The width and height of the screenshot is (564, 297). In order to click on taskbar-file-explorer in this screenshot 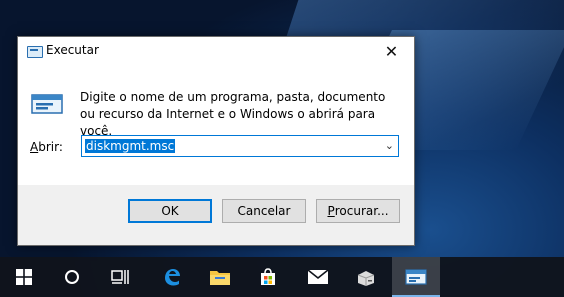, I will do `click(220, 277)`.